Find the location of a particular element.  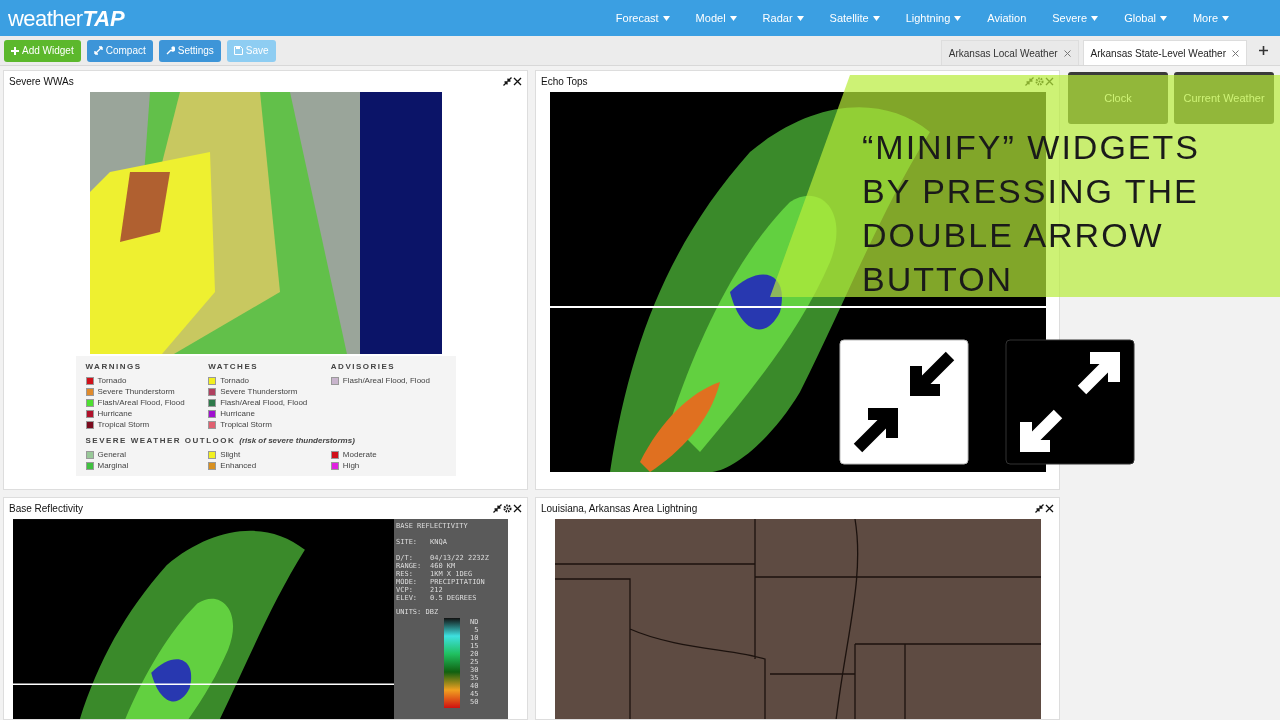

widget-title: Severe WWAs is located at coordinates (41, 82).